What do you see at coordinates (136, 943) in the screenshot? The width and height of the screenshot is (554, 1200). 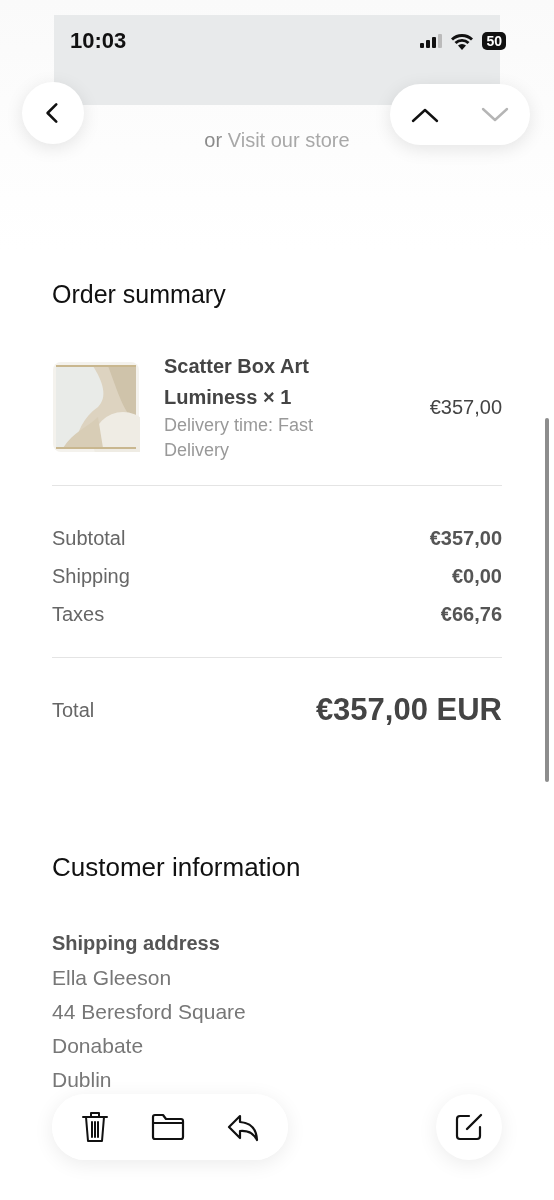 I see `address-title: Shipping address` at bounding box center [136, 943].